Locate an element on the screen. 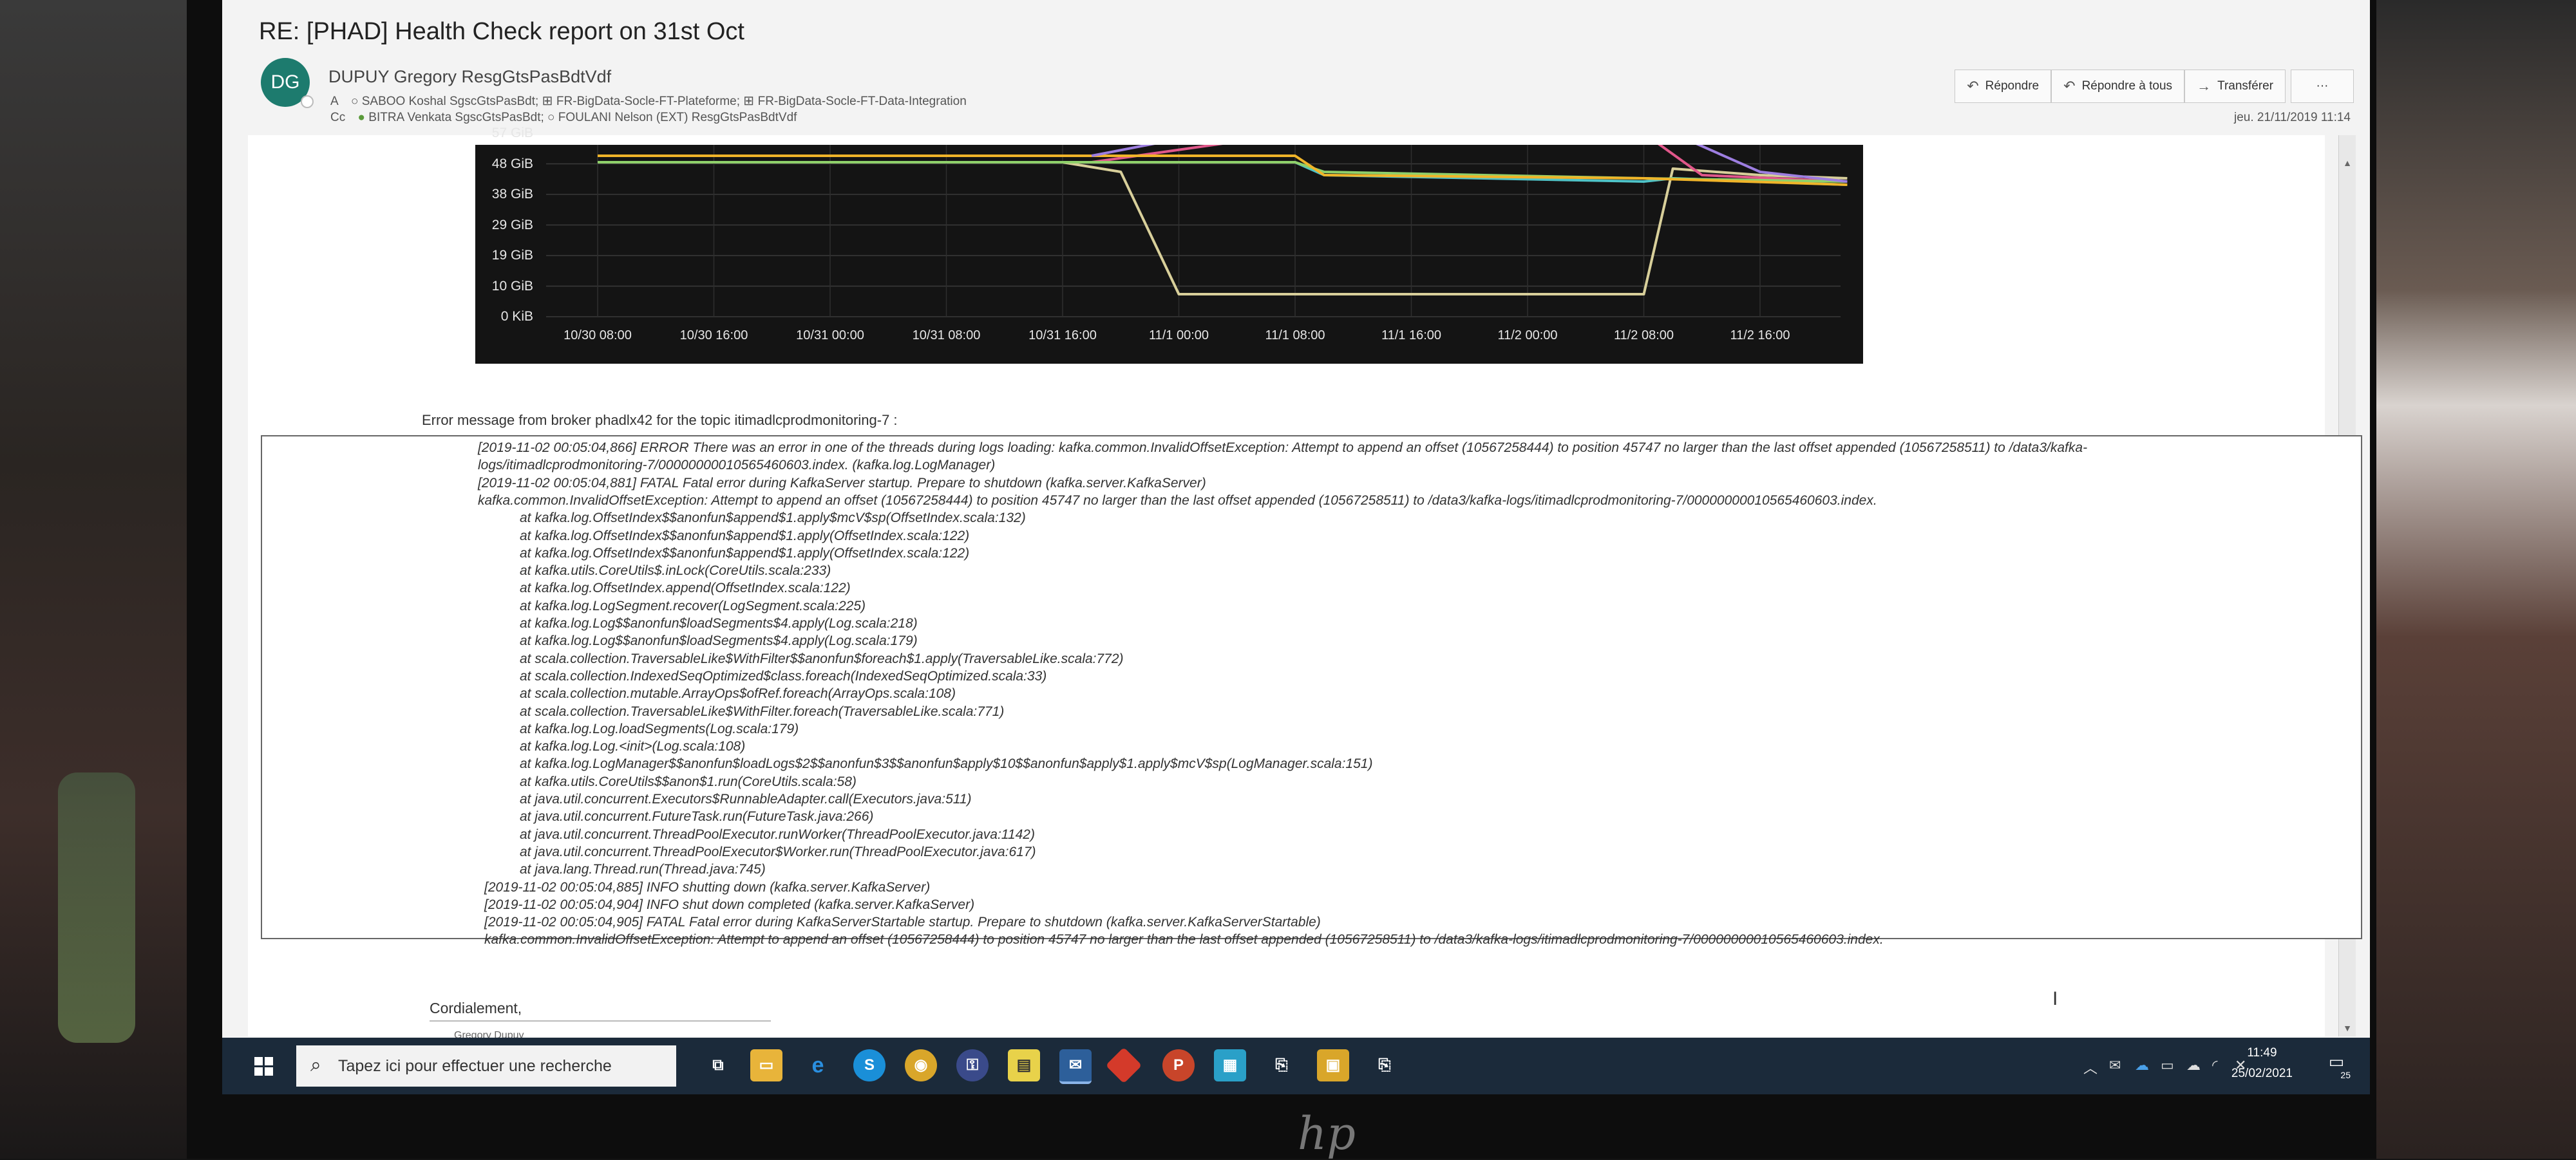  forward-icon: → is located at coordinates (2204, 86).